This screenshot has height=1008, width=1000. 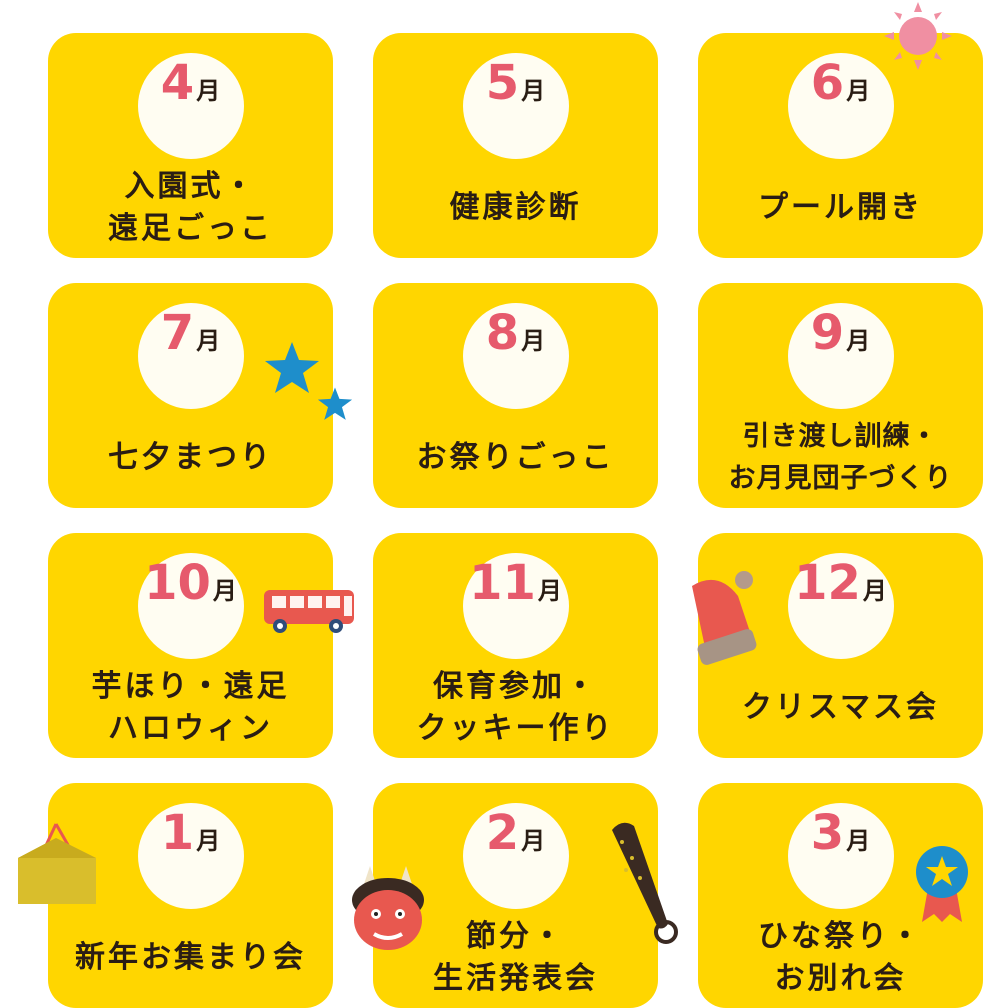 What do you see at coordinates (515, 457) in the screenshot?
I see `event-text: お祭りごっこ` at bounding box center [515, 457].